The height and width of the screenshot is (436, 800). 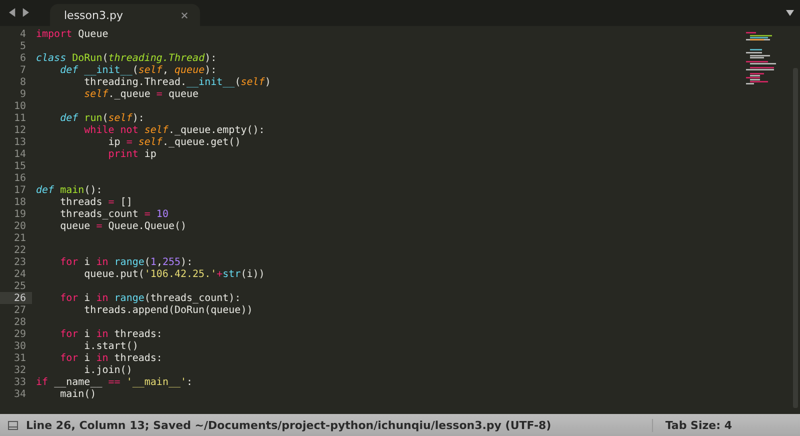 I want to click on code-line: threads_count = 10, so click(x=113, y=214).